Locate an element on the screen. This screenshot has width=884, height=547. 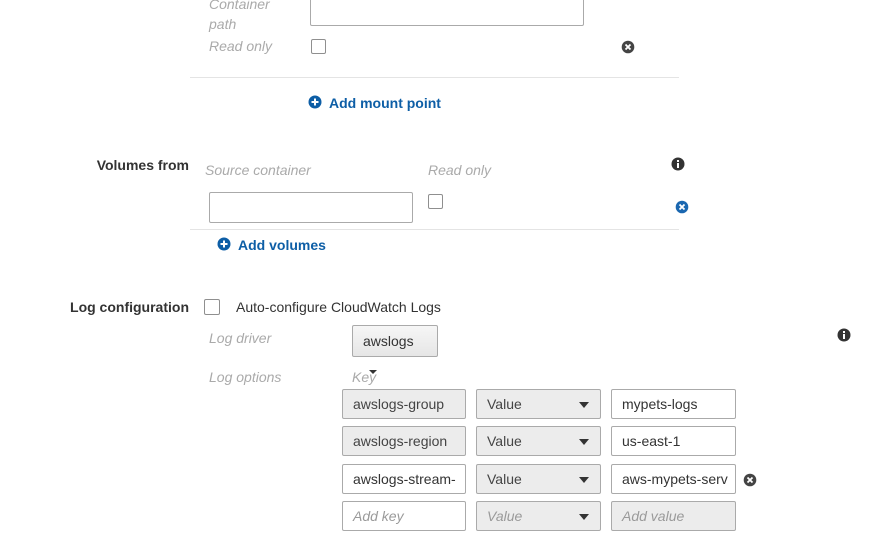
log-option-key: awslogs-region is located at coordinates (404, 441).